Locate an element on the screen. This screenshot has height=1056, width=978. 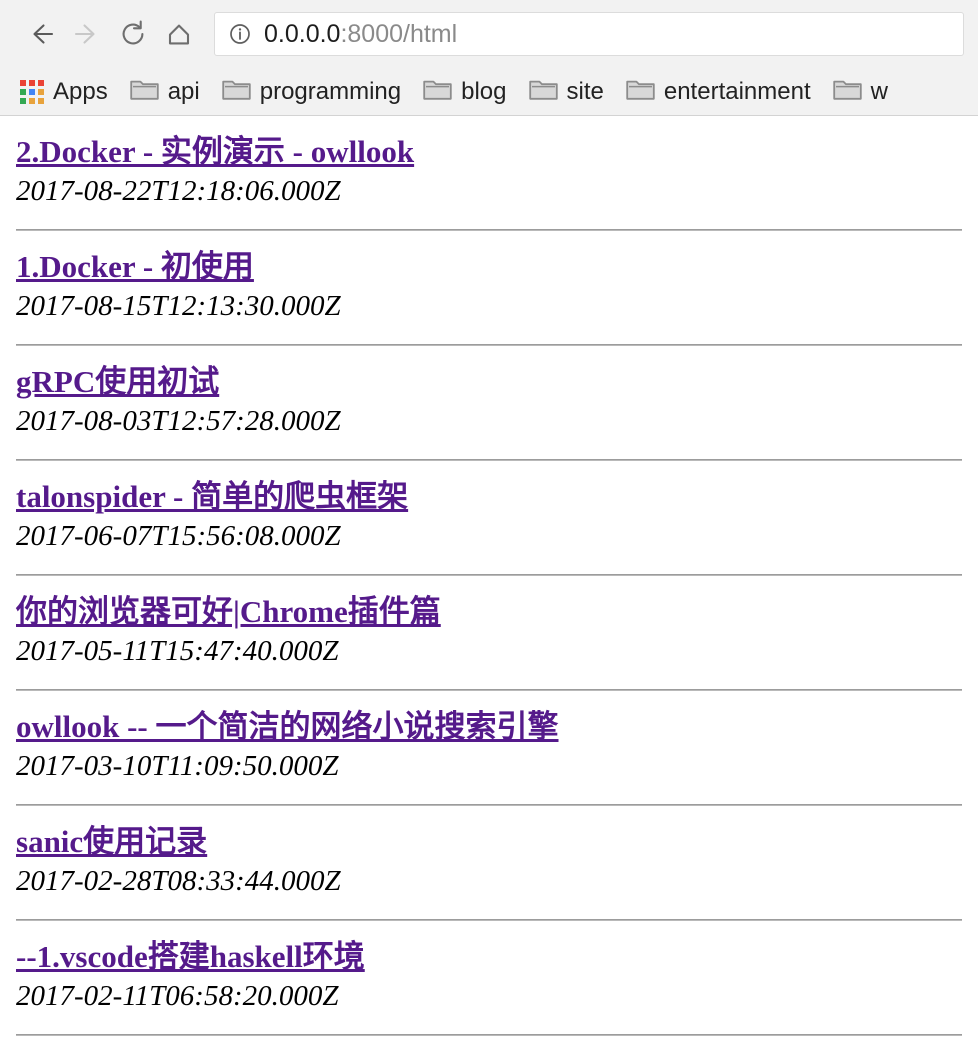
address-bar: 0.0.0.0:8000/html is located at coordinates (589, 34).